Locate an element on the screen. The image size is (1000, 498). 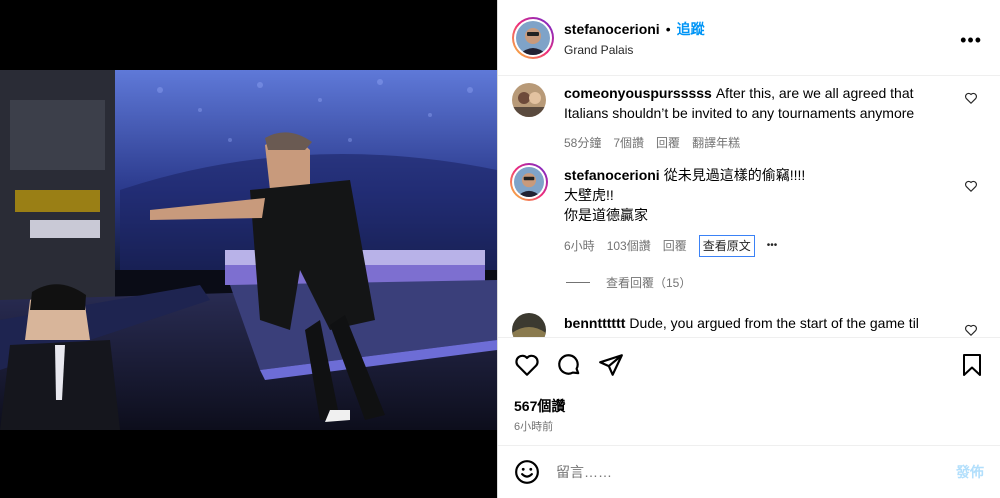
comment-likes: 103個讚 is located at coordinates (629, 246).